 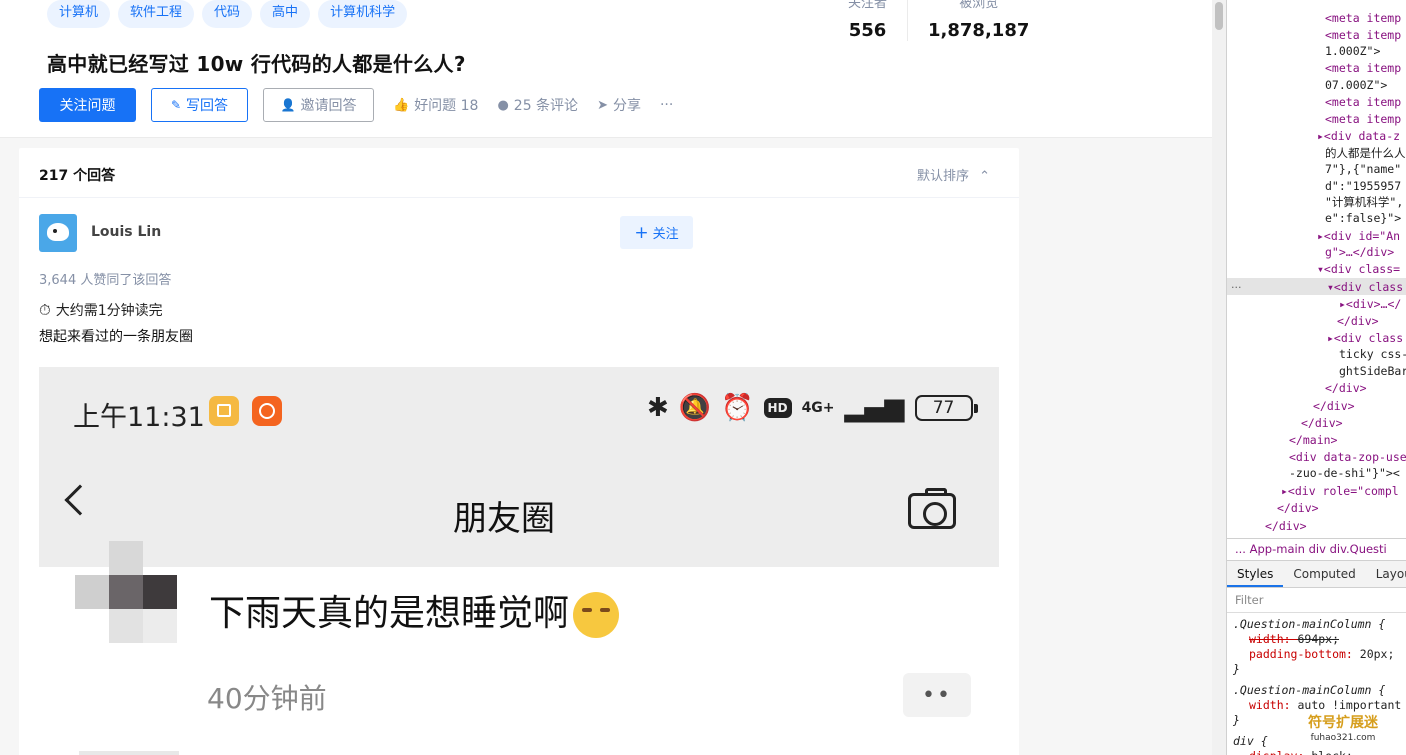 I want to click on devtools-breadcrumbs: ... App-main div div.Questi, so click(x=1316, y=548).